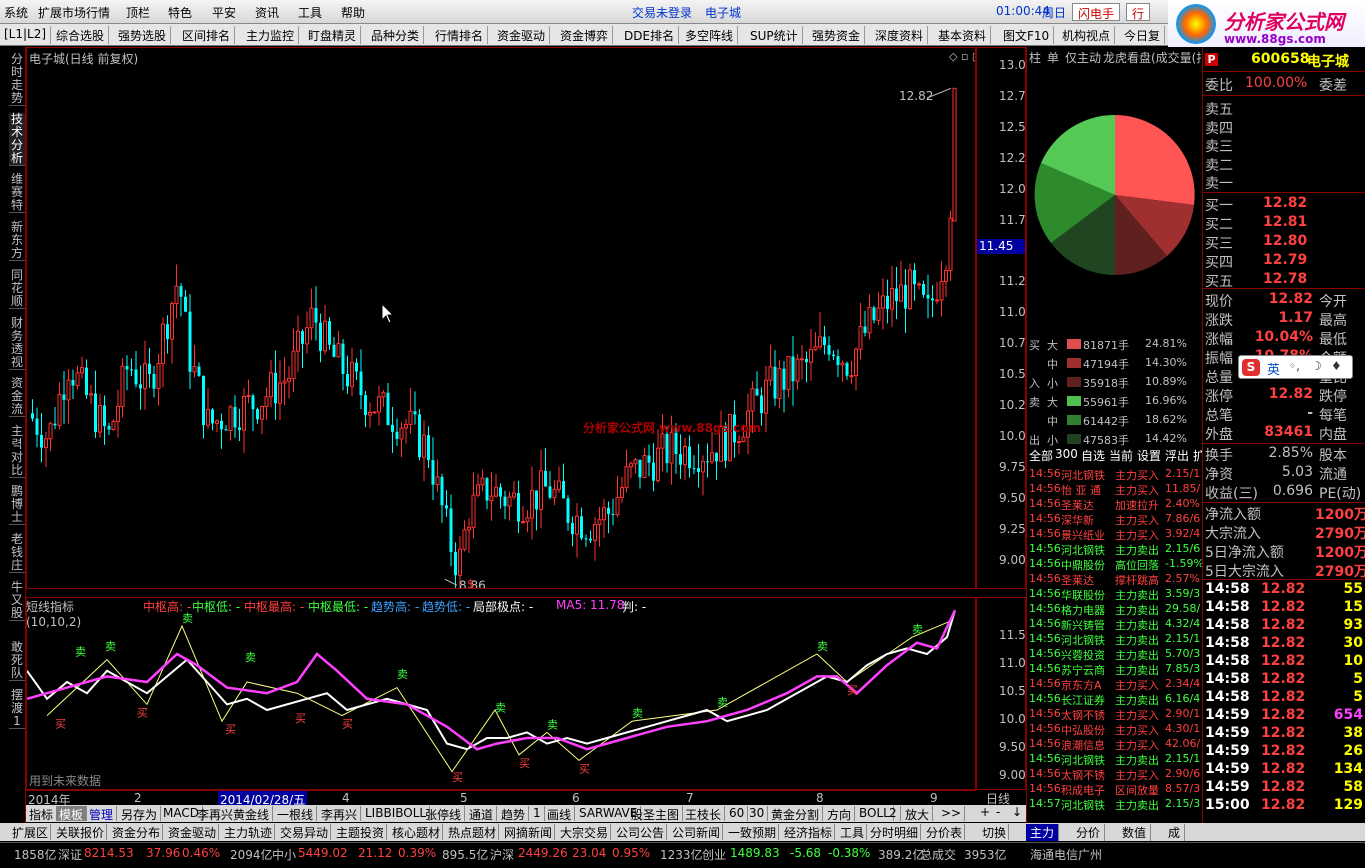  What do you see at coordinates (1087, 35) in the screenshot?
I see `toolbar-item: 机构视点` at bounding box center [1087, 35].